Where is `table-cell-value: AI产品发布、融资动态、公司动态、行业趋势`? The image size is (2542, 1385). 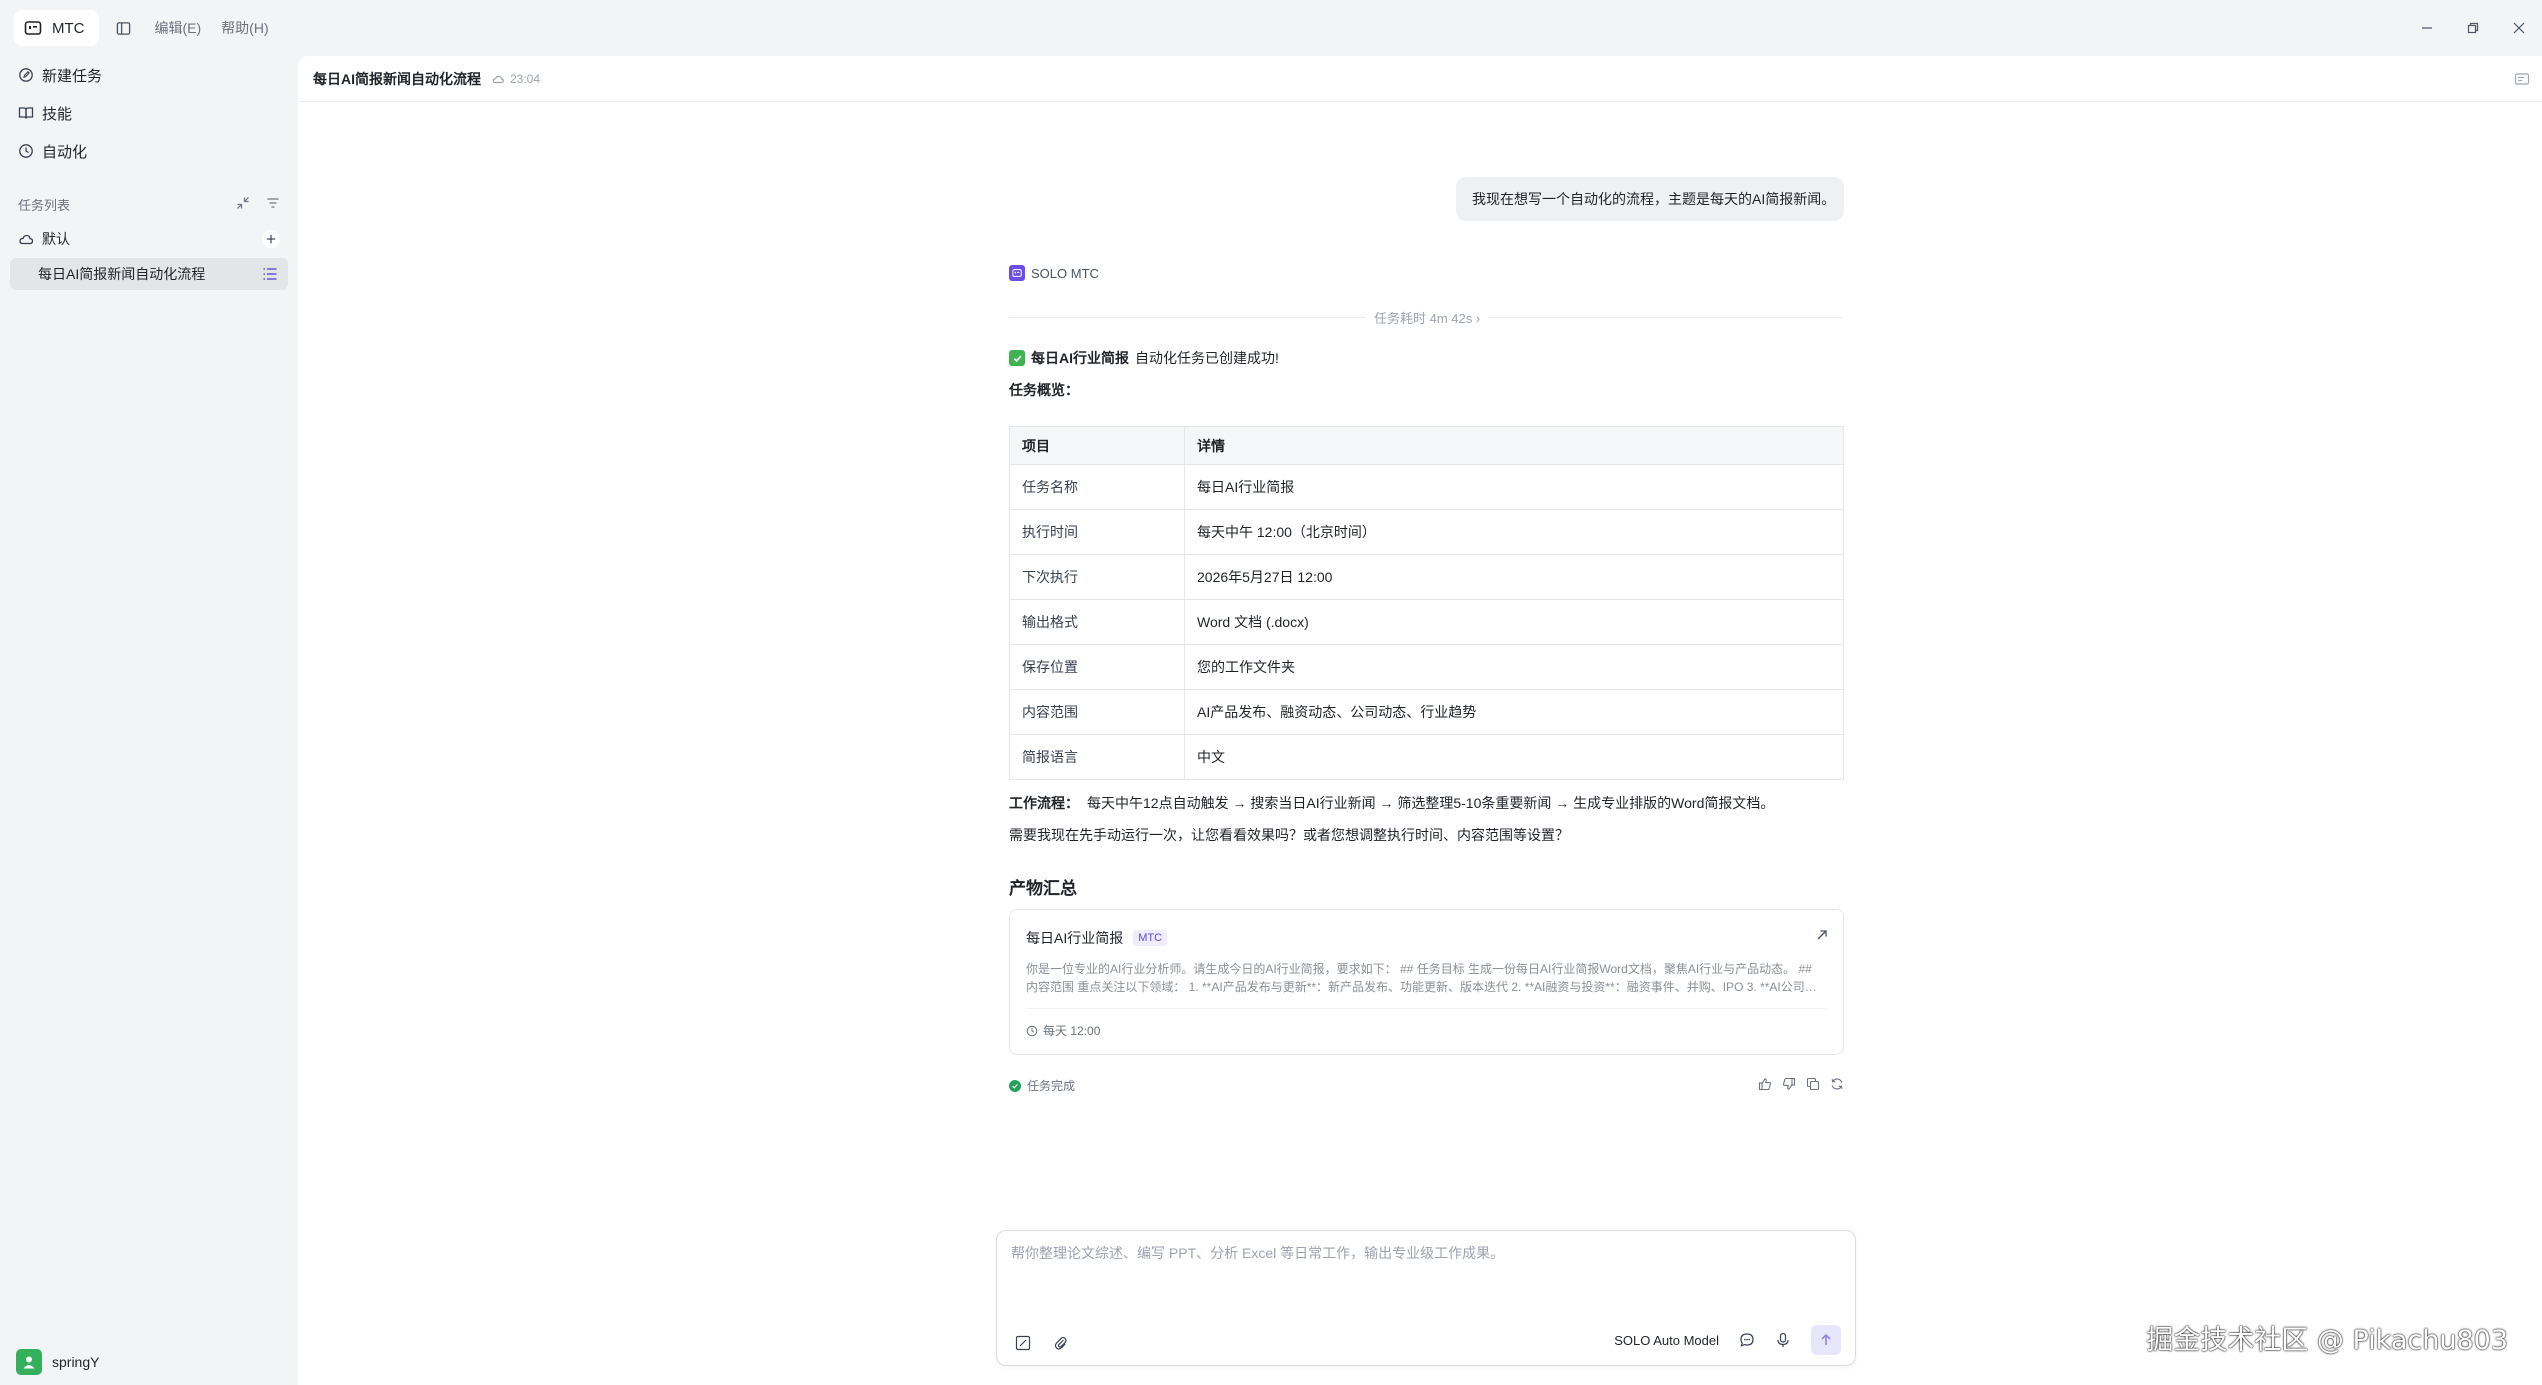 table-cell-value: AI产品发布、融资动态、公司动态、行业趋势 is located at coordinates (1514, 712).